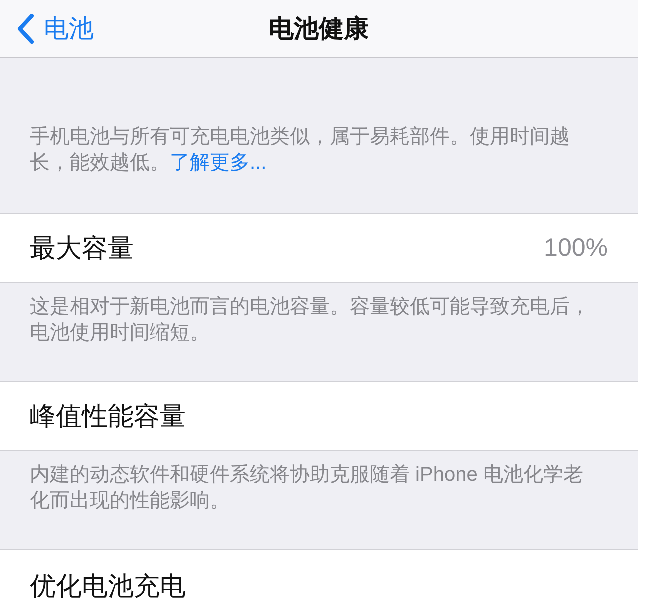  Describe the element at coordinates (307, 488) in the screenshot. I see `footnote-text: 内建的动态软件和硬件系统将协助克服随着 iPhone 电池化学老化而出现的性能影响。` at that location.